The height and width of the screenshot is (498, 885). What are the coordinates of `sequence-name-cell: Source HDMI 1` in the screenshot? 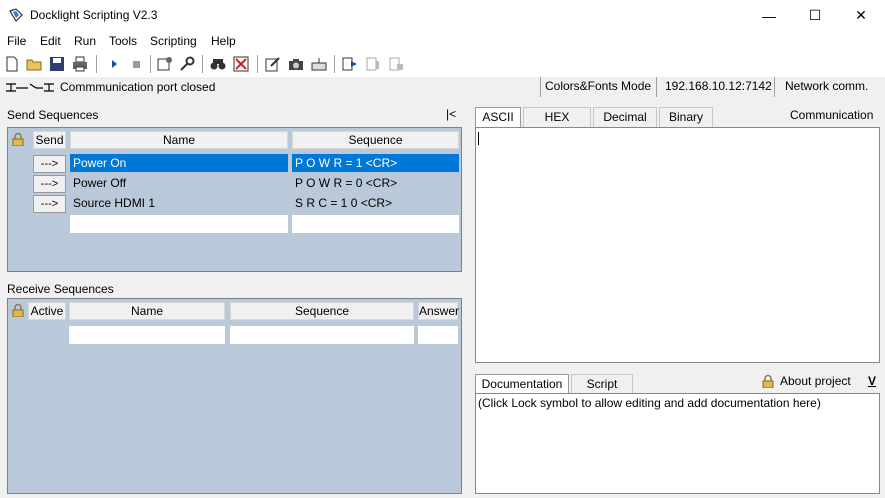 It's located at (179, 203).